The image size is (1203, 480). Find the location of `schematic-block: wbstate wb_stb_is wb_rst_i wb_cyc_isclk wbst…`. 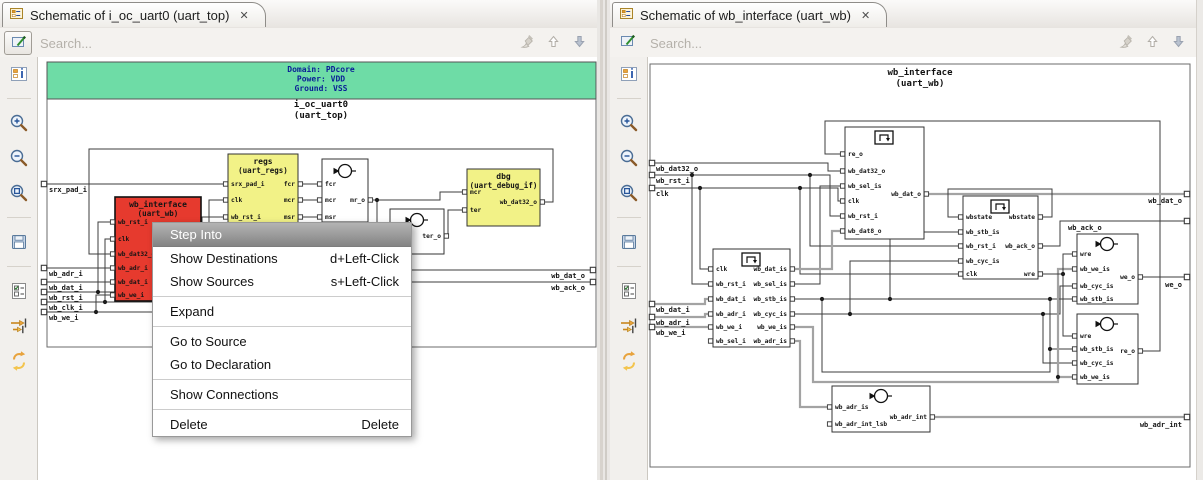

schematic-block: wbstate wb_stb_is wb_rst_i wb_cyc_isclk wbst… is located at coordinates (1000, 237).